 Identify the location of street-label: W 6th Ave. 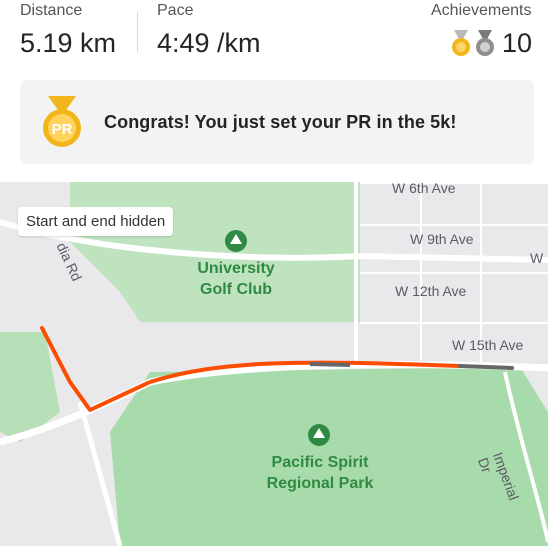
(424, 188).